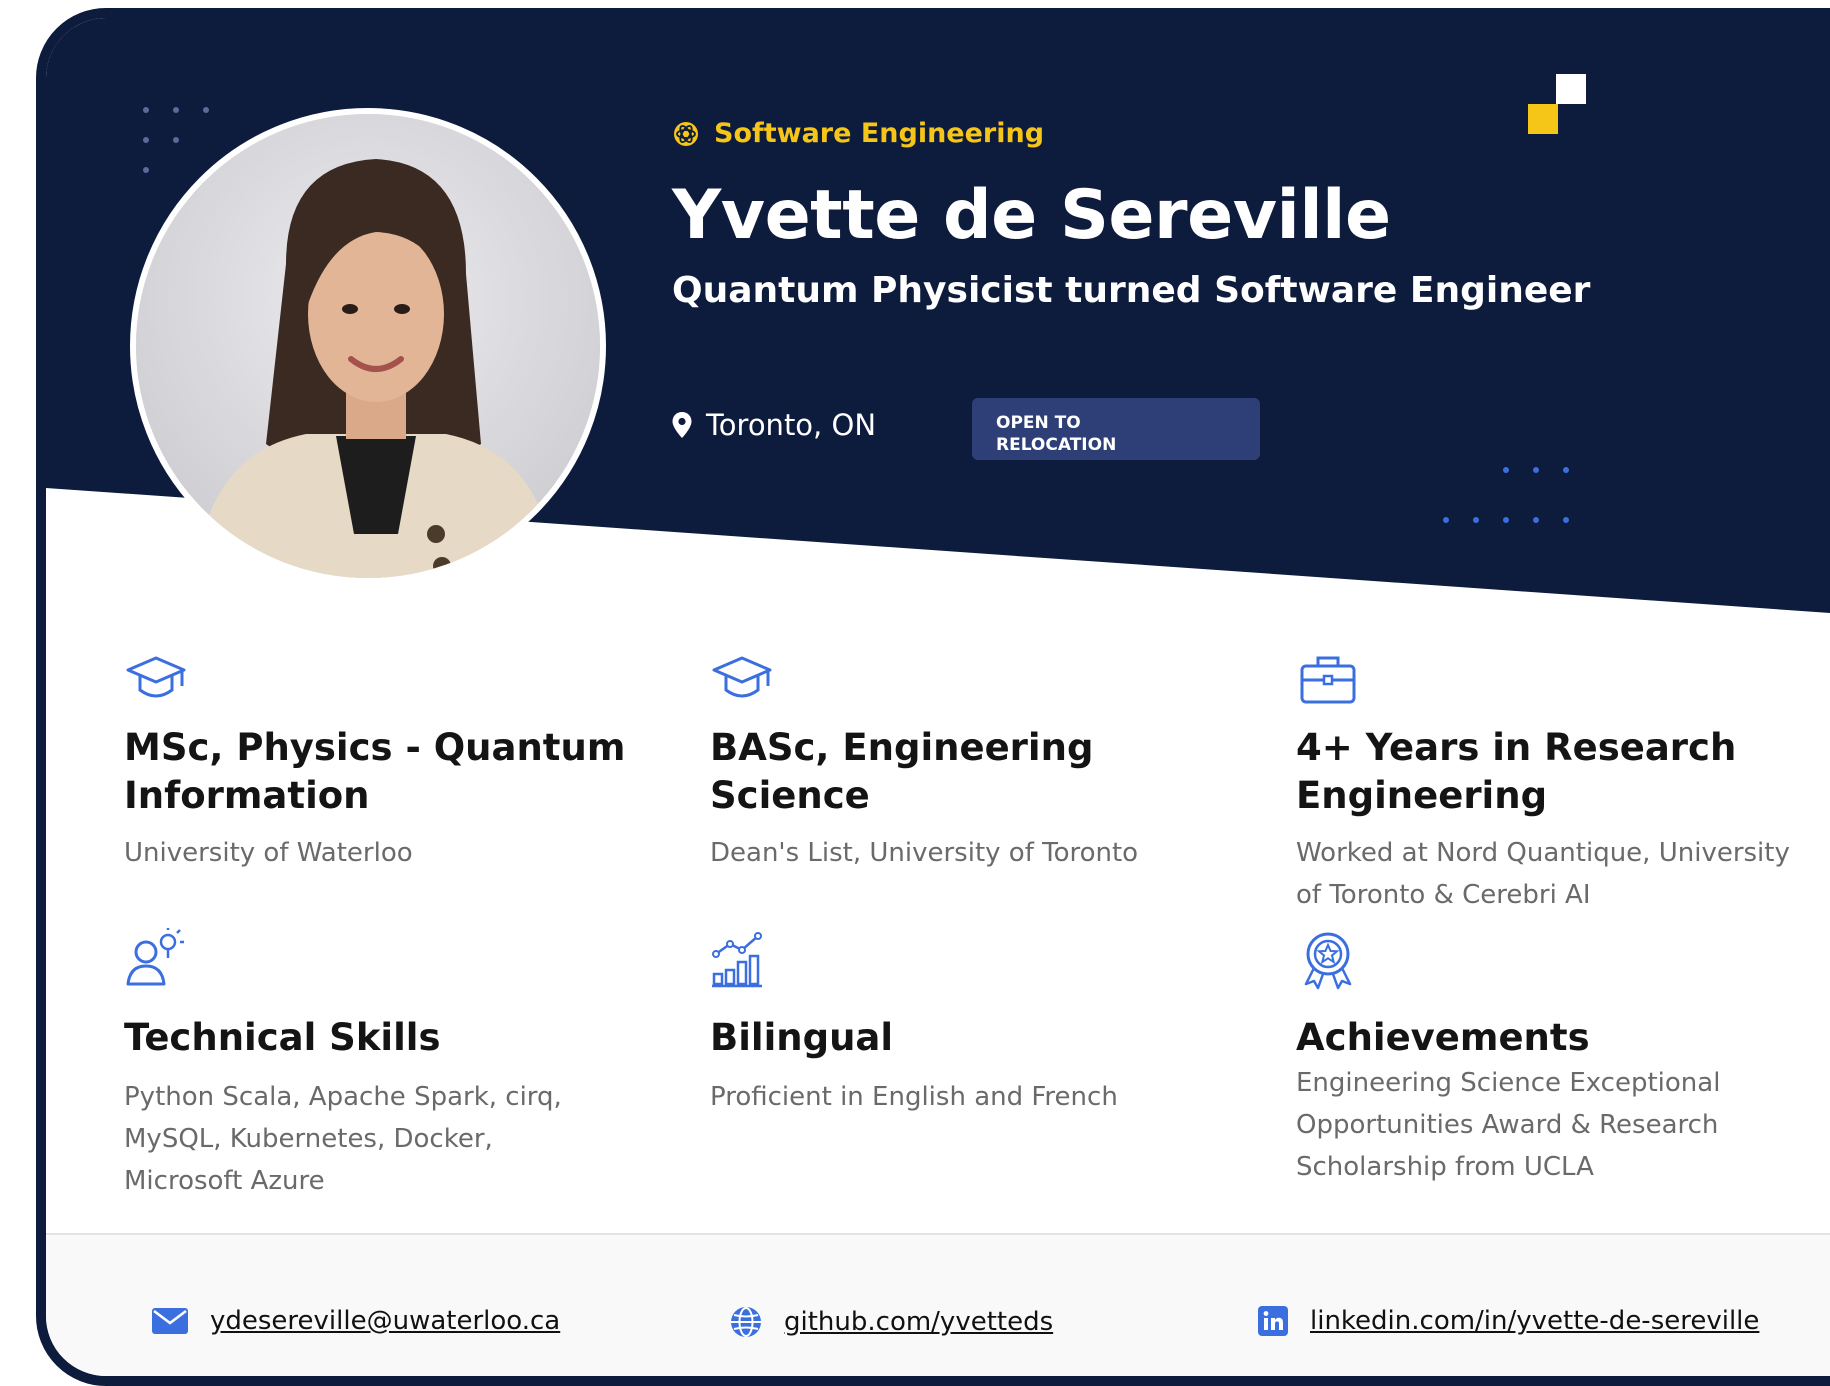 The image size is (1830, 1386). I want to click on location: Toronto, ON, so click(774, 425).